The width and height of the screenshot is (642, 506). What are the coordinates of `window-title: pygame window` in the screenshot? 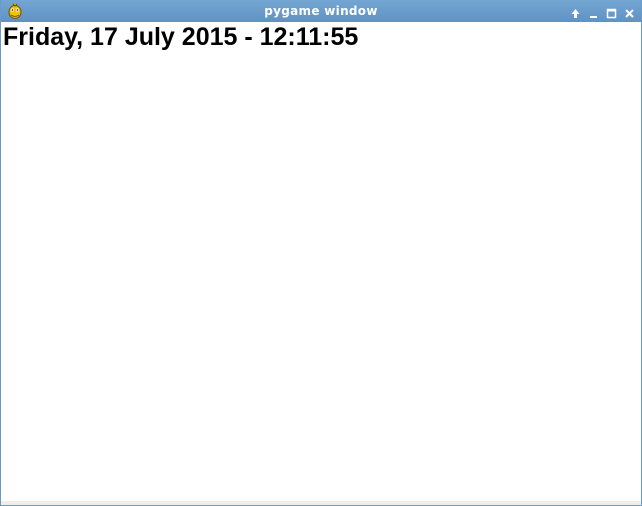 It's located at (321, 11).